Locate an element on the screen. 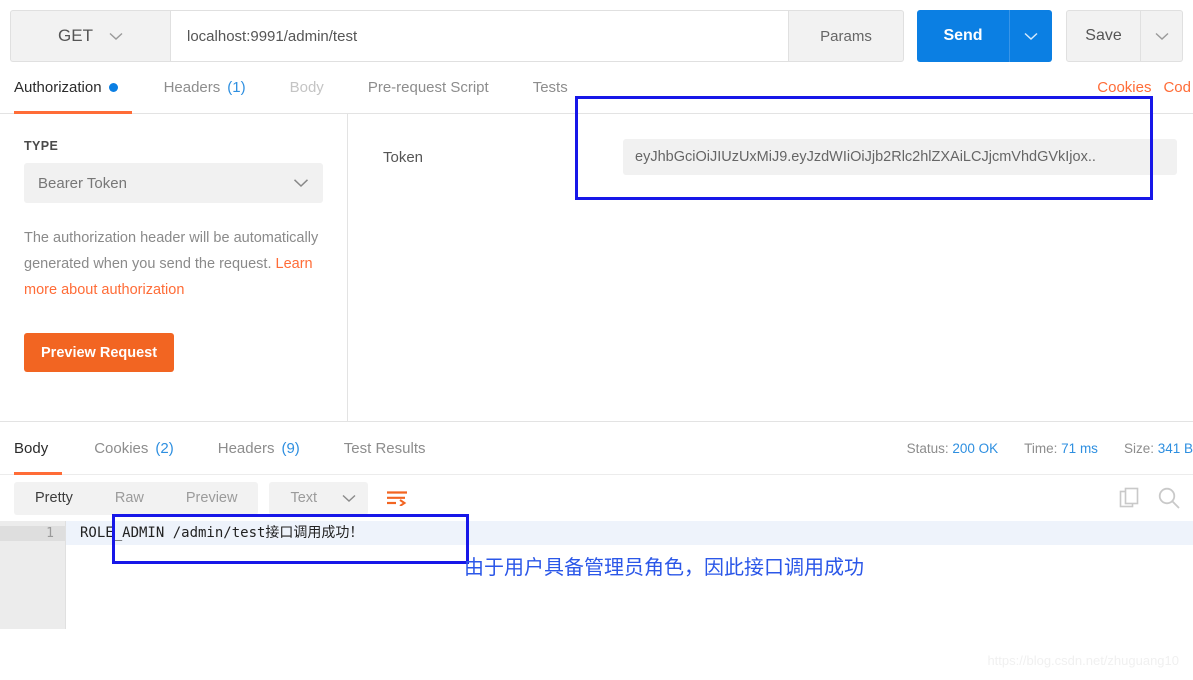 The image size is (1193, 680). params-button: Params is located at coordinates (846, 36).